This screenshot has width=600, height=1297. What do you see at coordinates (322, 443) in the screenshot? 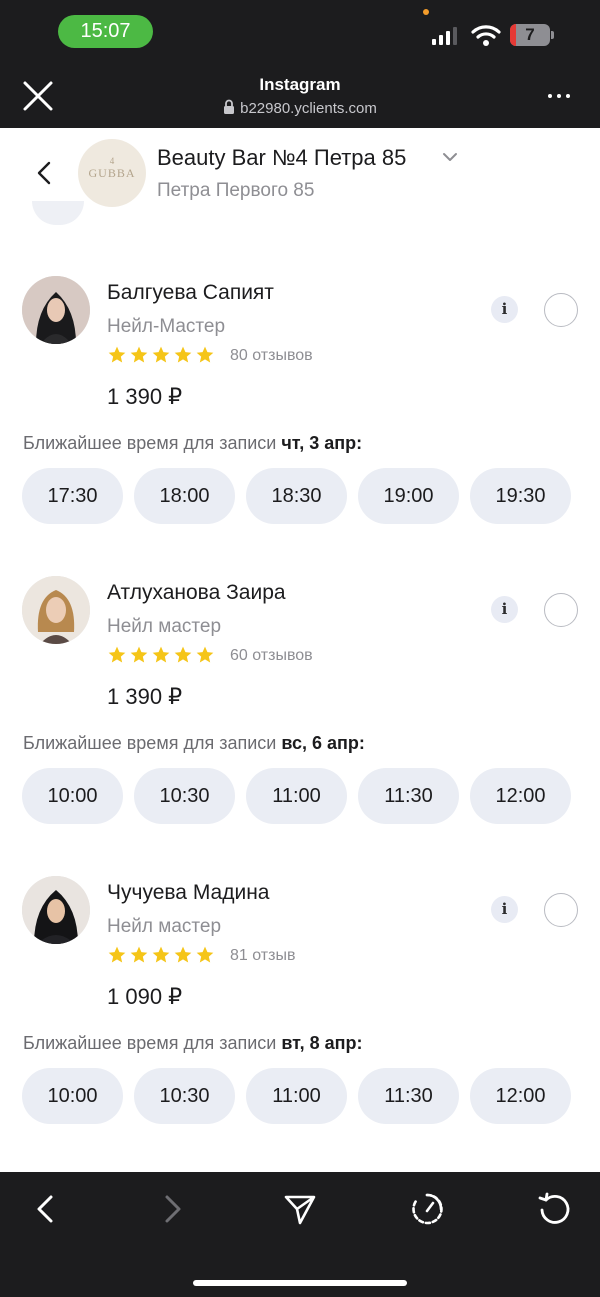
I see `nearest-date: чт, 3 апр:` at bounding box center [322, 443].